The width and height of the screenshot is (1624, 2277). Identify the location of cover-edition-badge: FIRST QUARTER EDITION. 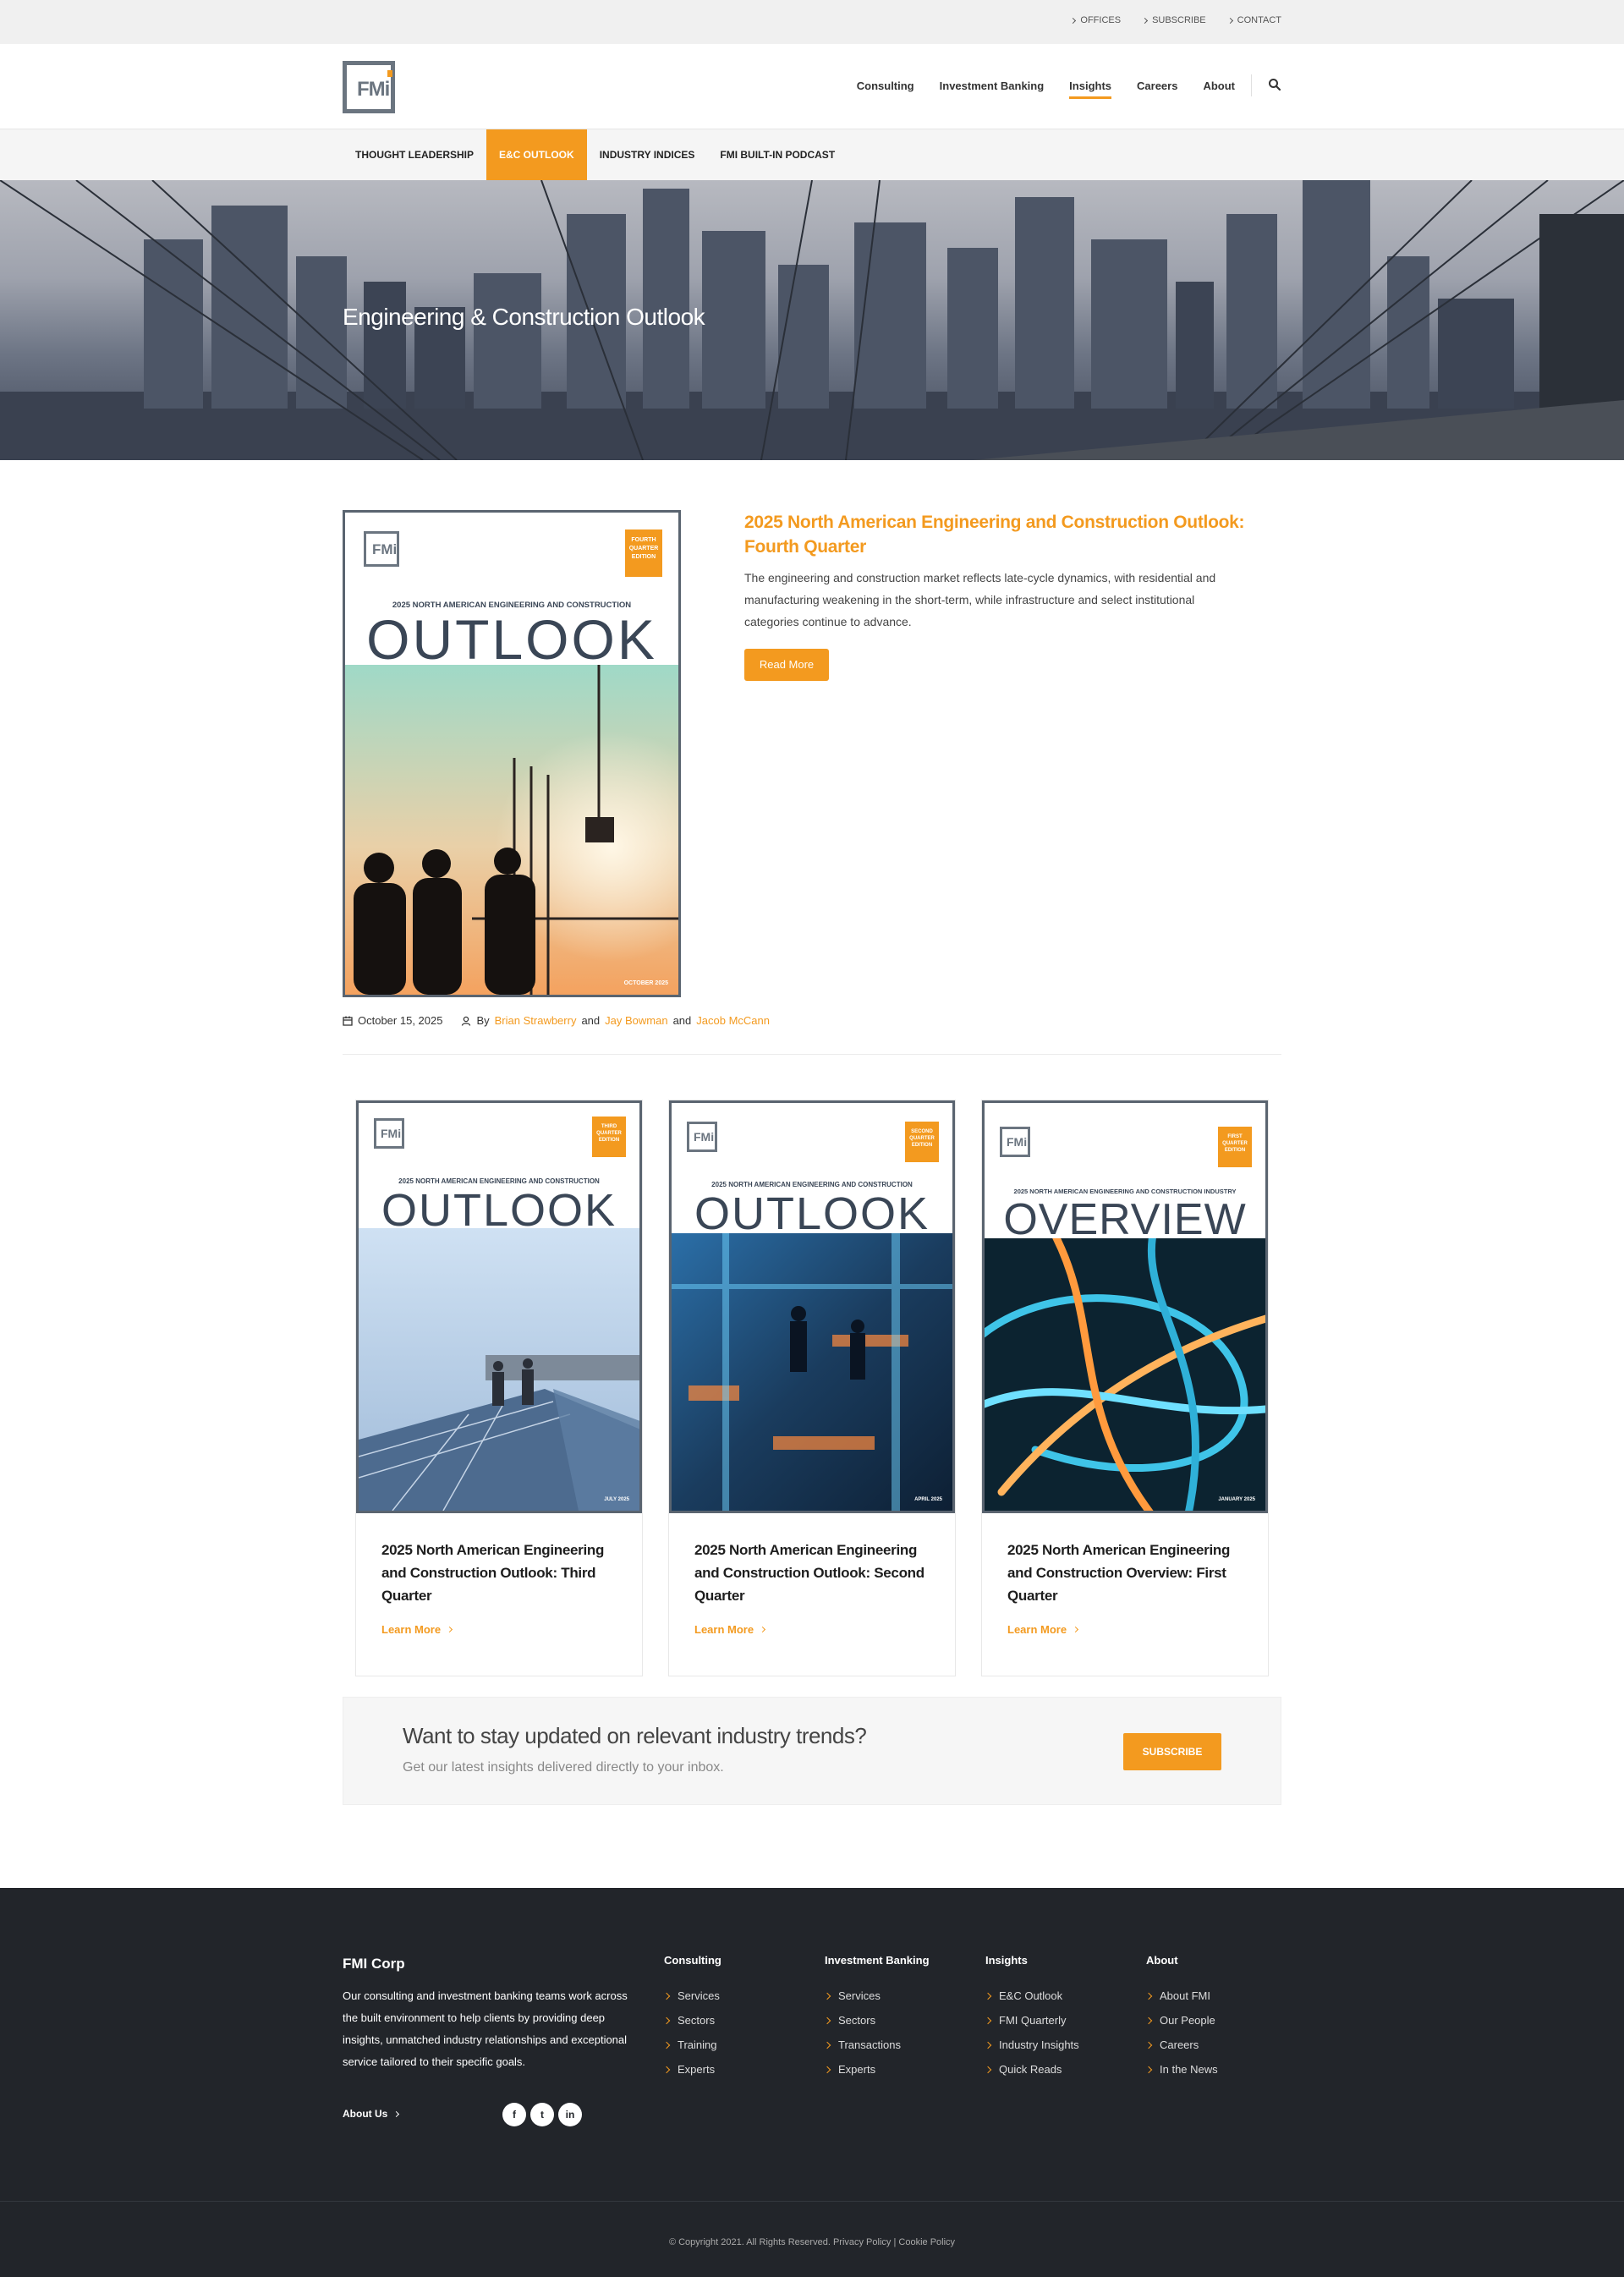
(1235, 1147).